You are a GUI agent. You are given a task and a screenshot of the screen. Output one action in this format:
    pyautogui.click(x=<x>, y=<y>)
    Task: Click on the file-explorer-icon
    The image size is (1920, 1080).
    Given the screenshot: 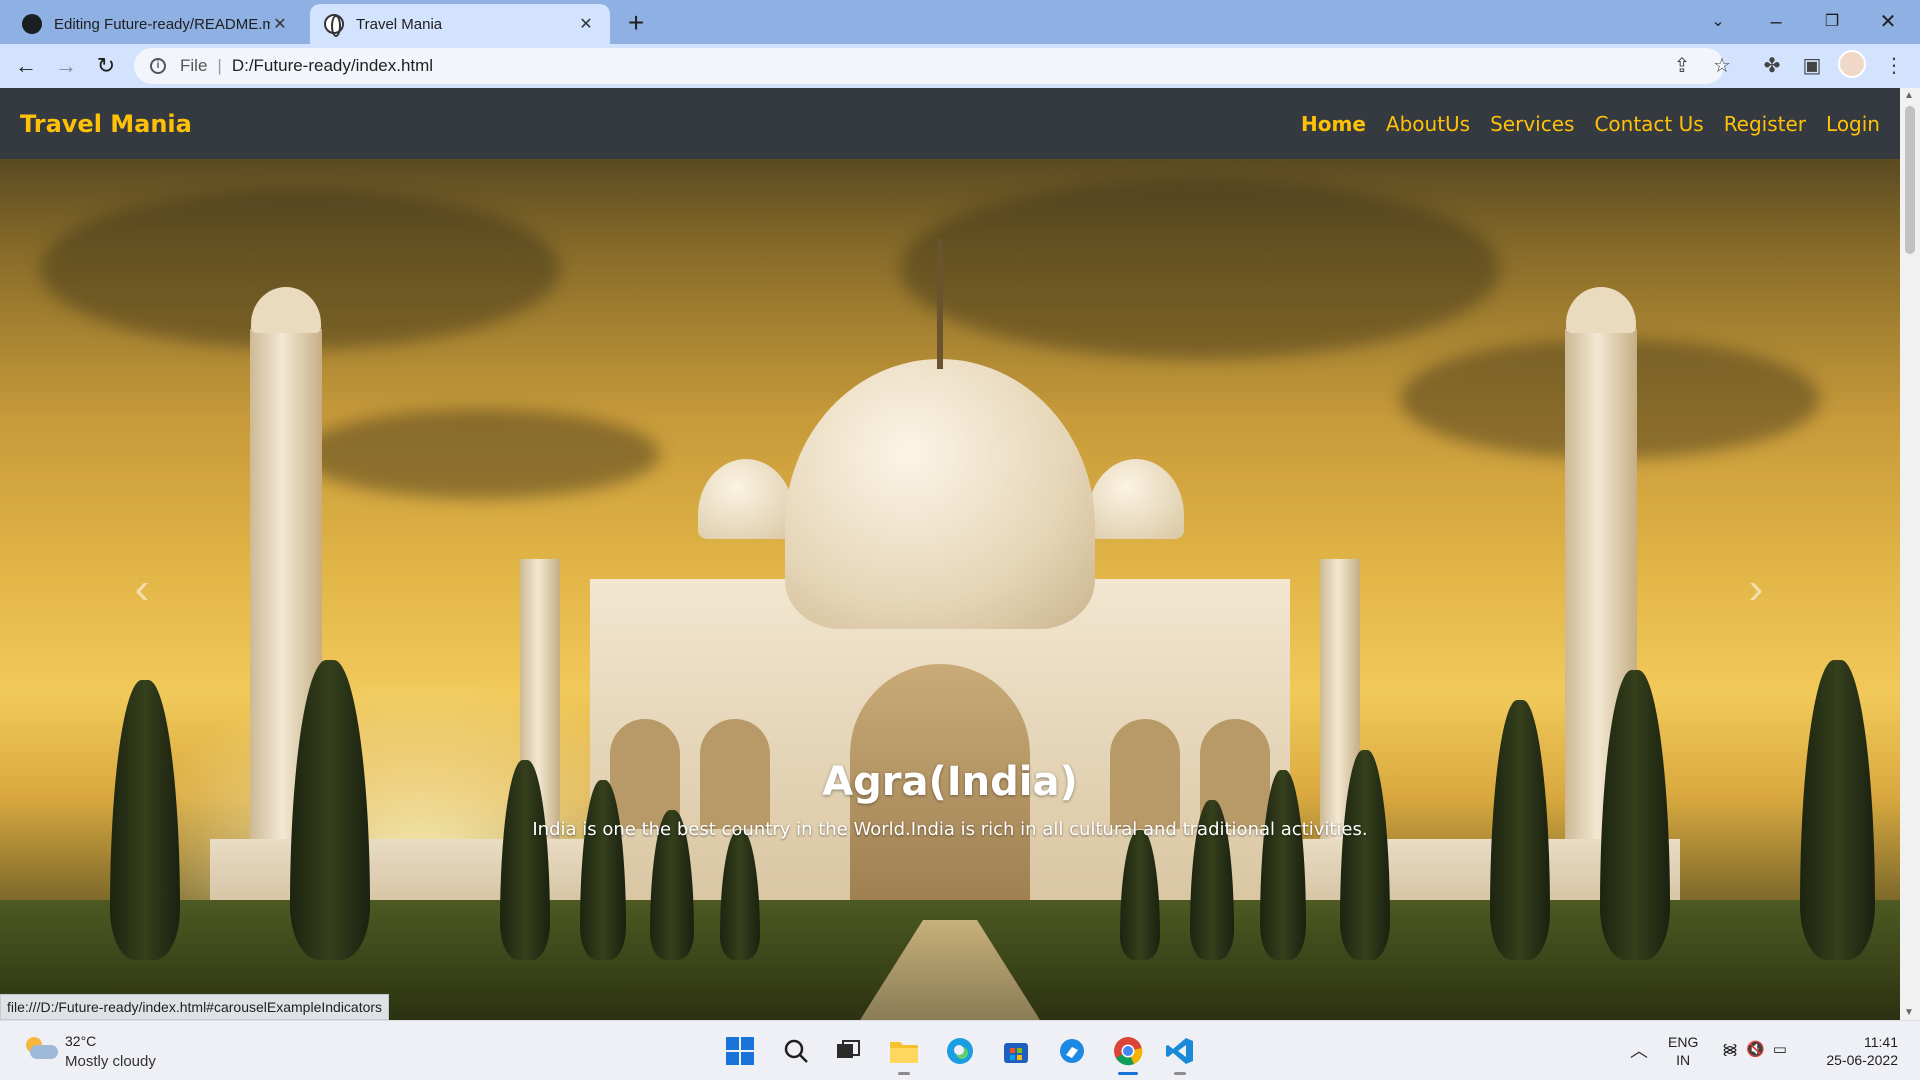 What is the action you would take?
    pyautogui.click(x=904, y=1053)
    